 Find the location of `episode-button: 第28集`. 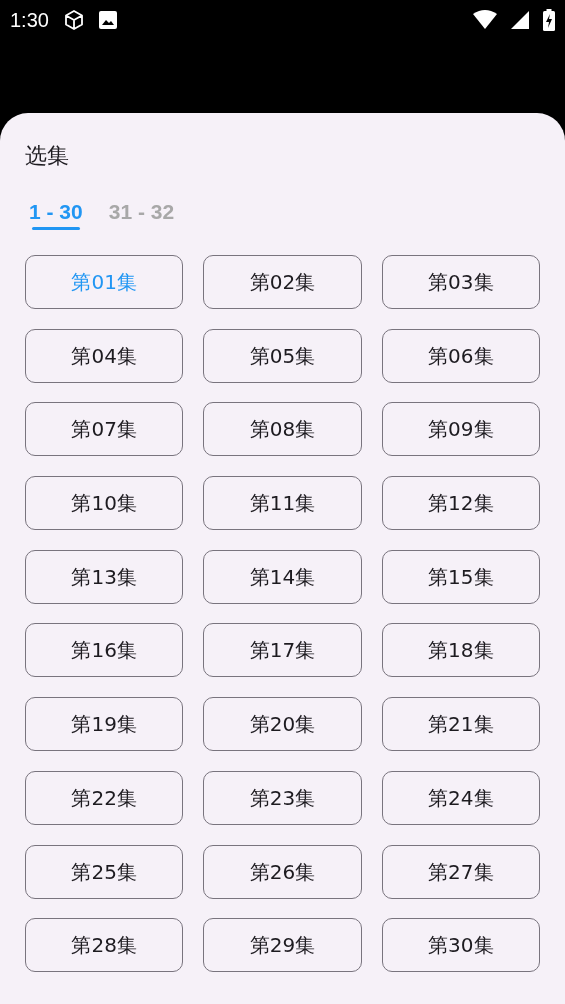

episode-button: 第28集 is located at coordinates (104, 945).